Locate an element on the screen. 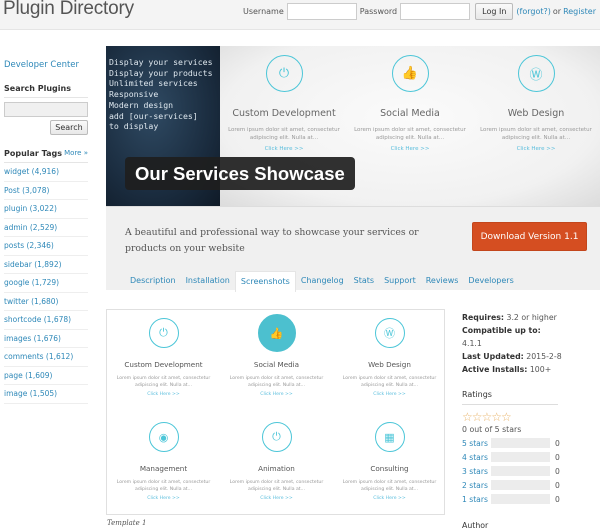 The height and width of the screenshot is (530, 600). rating-breakdown: 5 stars 0 4 stars 0 3 stars 0 2 stars 0 1 stars 0 is located at coordinates (512, 471).